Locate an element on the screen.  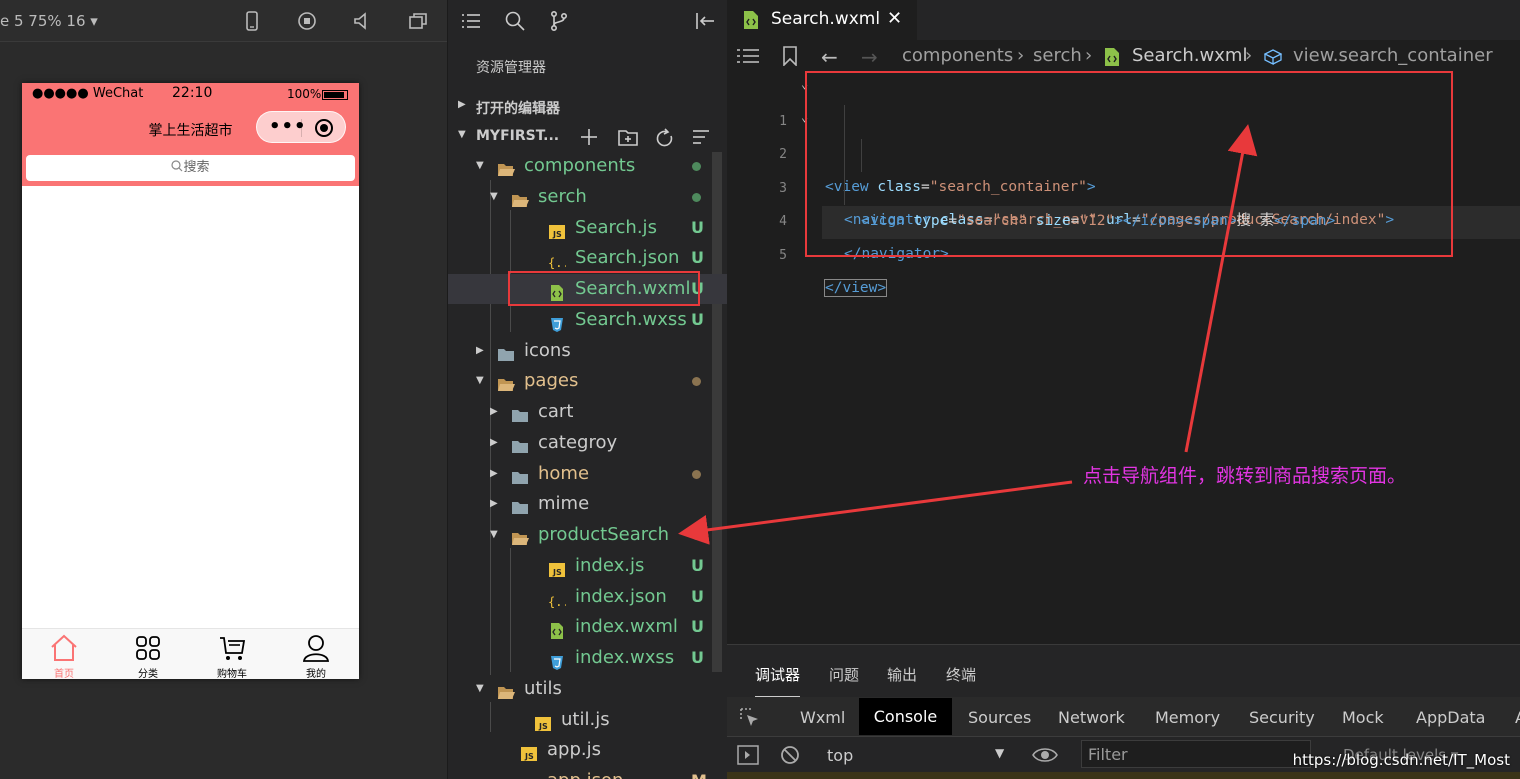
tab-sources: Sources is located at coordinates (999, 717).